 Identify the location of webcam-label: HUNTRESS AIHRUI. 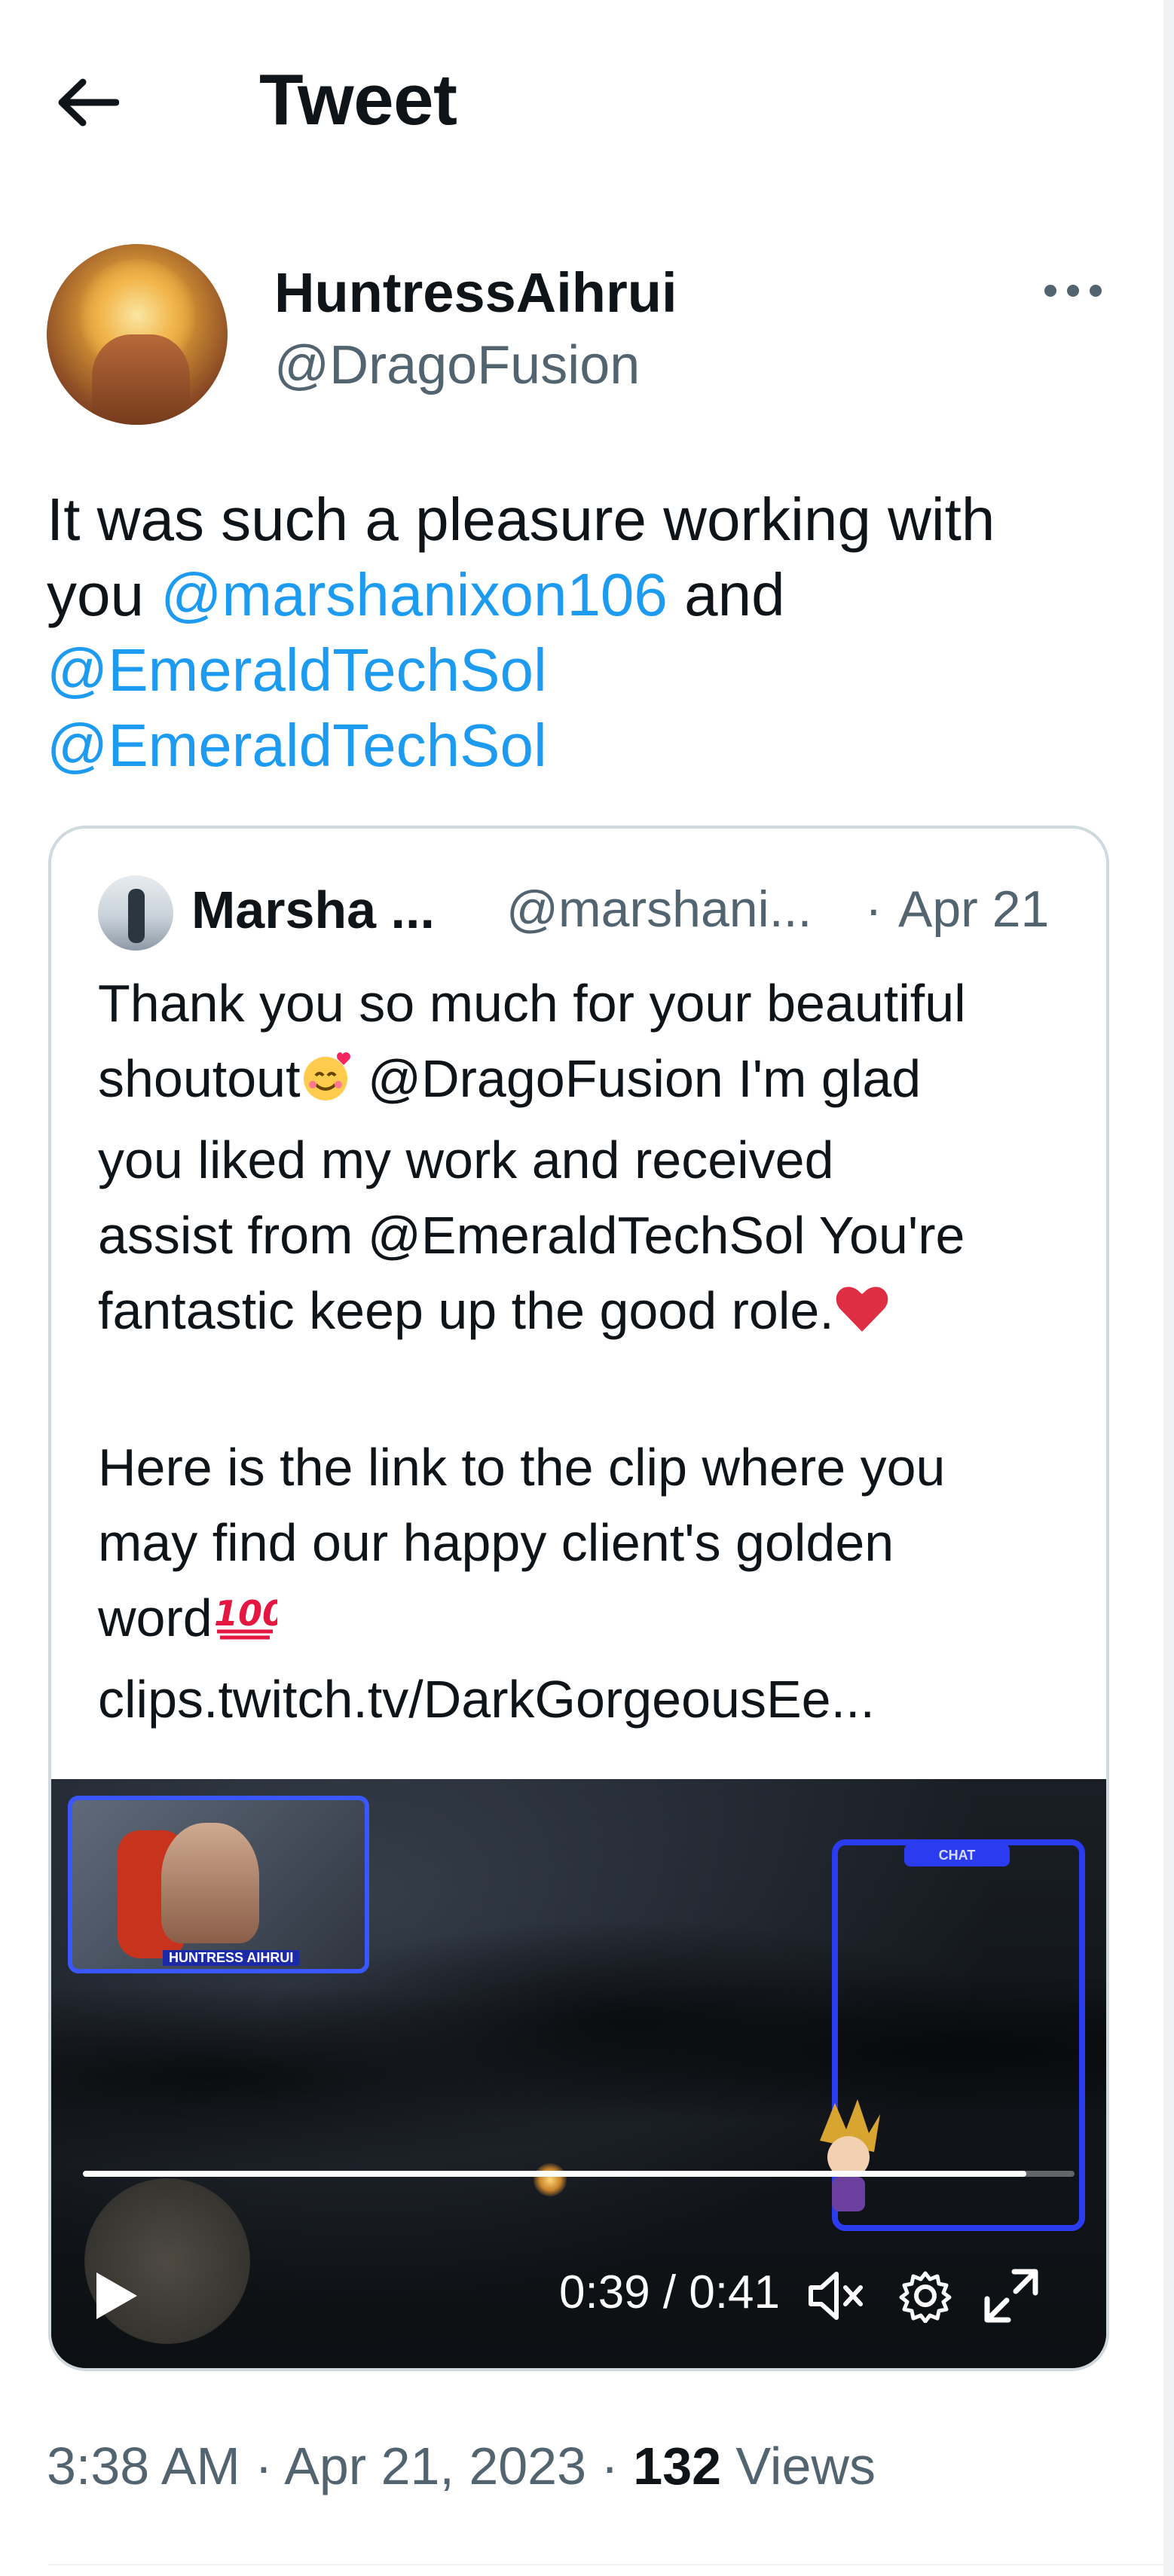
(231, 1958).